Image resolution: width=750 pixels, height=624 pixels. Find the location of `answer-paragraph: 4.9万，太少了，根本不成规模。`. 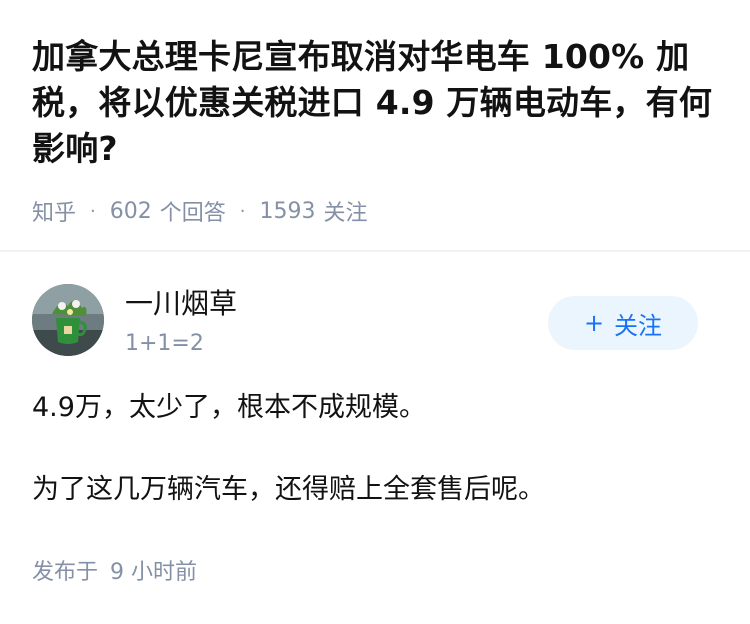

answer-paragraph: 4.9万，太少了，根本不成规模。 is located at coordinates (229, 407).